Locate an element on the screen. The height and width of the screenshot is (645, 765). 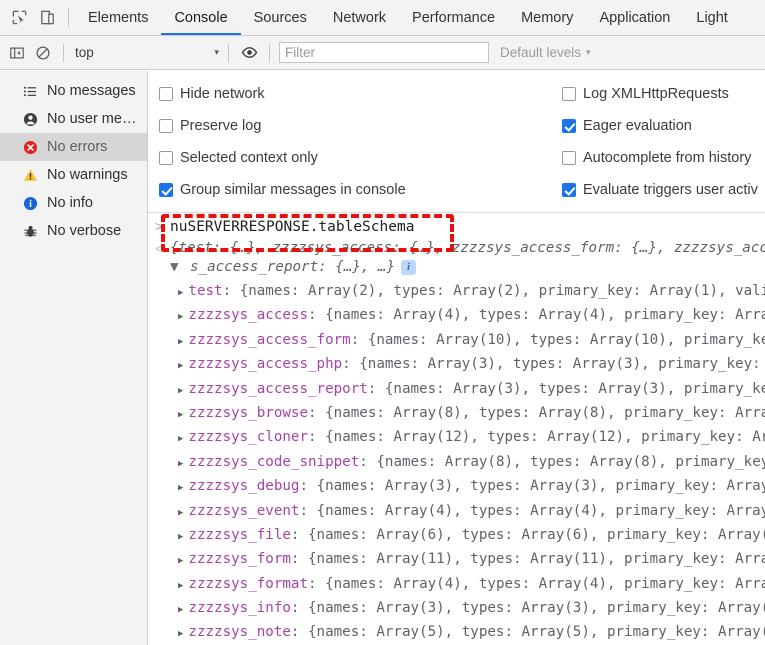
sidebar-item-label: No verbose is located at coordinates (84, 231).